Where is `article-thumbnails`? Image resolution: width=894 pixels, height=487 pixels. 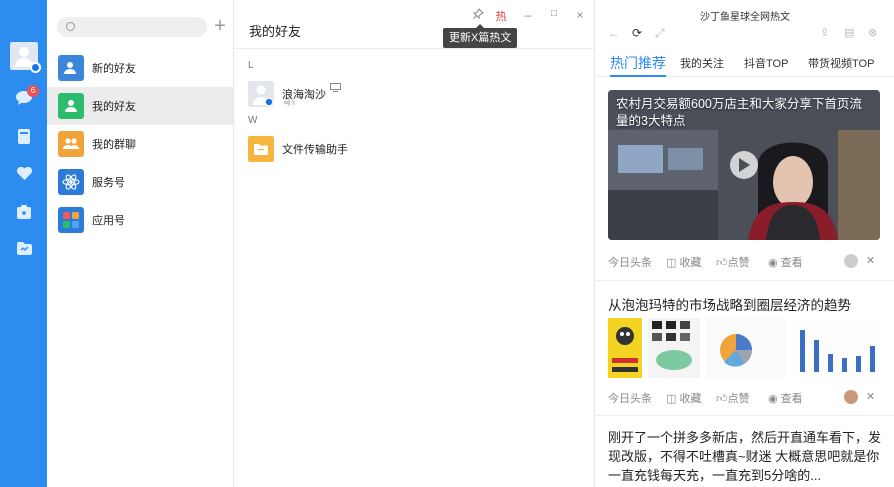 article-thumbnails is located at coordinates (744, 348).